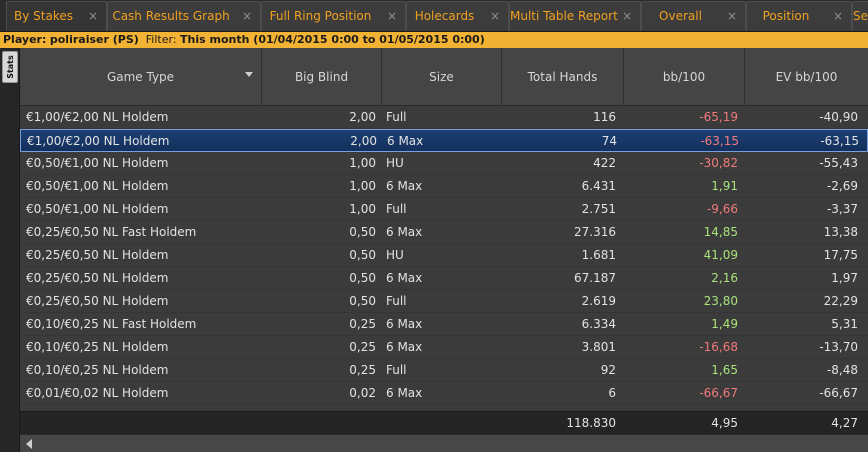 Image resolution: width=868 pixels, height=452 pixels. What do you see at coordinates (97, 301) in the screenshot?
I see `cell-game-type: €0,25/€0,50 NL Holdem` at bounding box center [97, 301].